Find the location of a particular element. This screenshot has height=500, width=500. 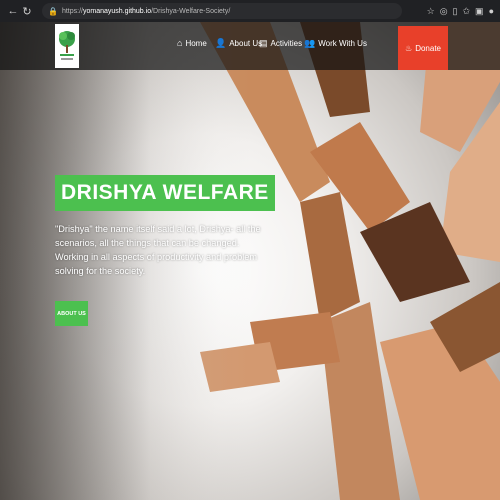

nav-home-label: Home is located at coordinates (196, 43).